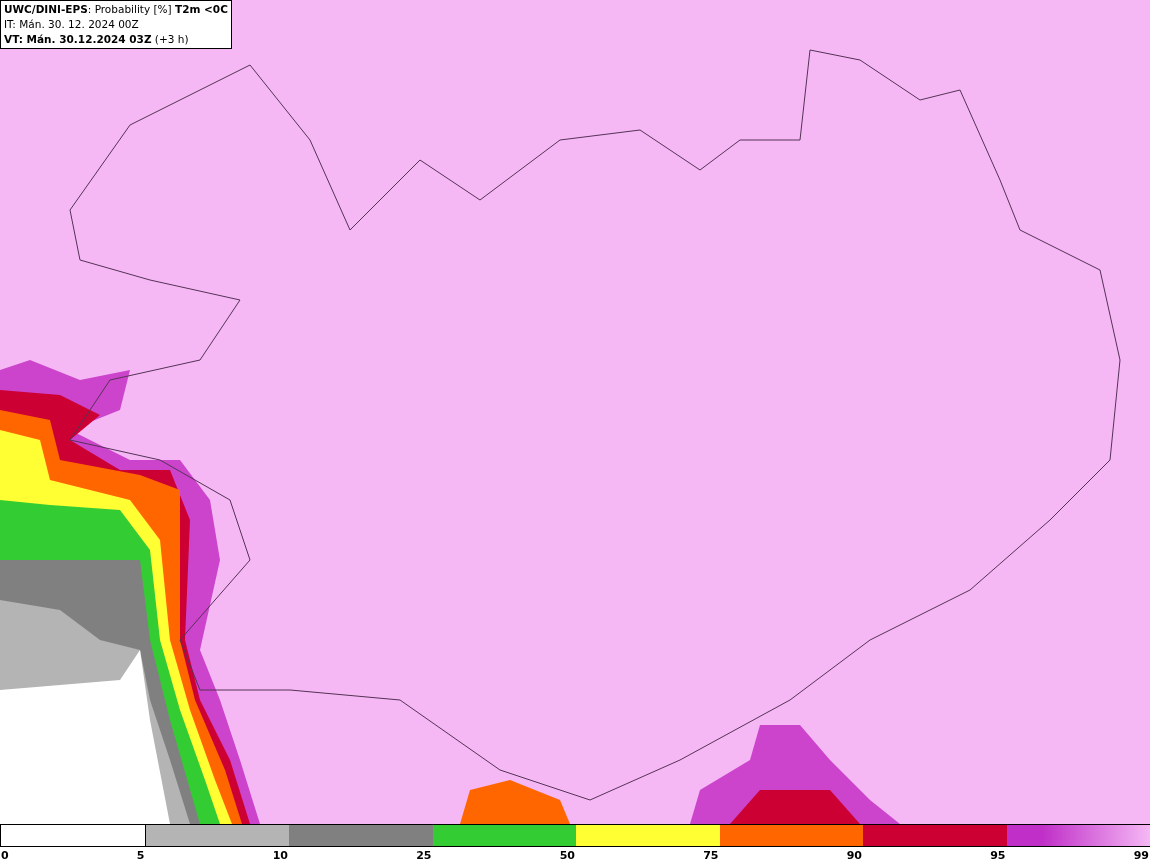 This screenshot has height=863, width=1150. Describe the element at coordinates (854, 855) in the screenshot. I see `legend-label: 90` at that location.